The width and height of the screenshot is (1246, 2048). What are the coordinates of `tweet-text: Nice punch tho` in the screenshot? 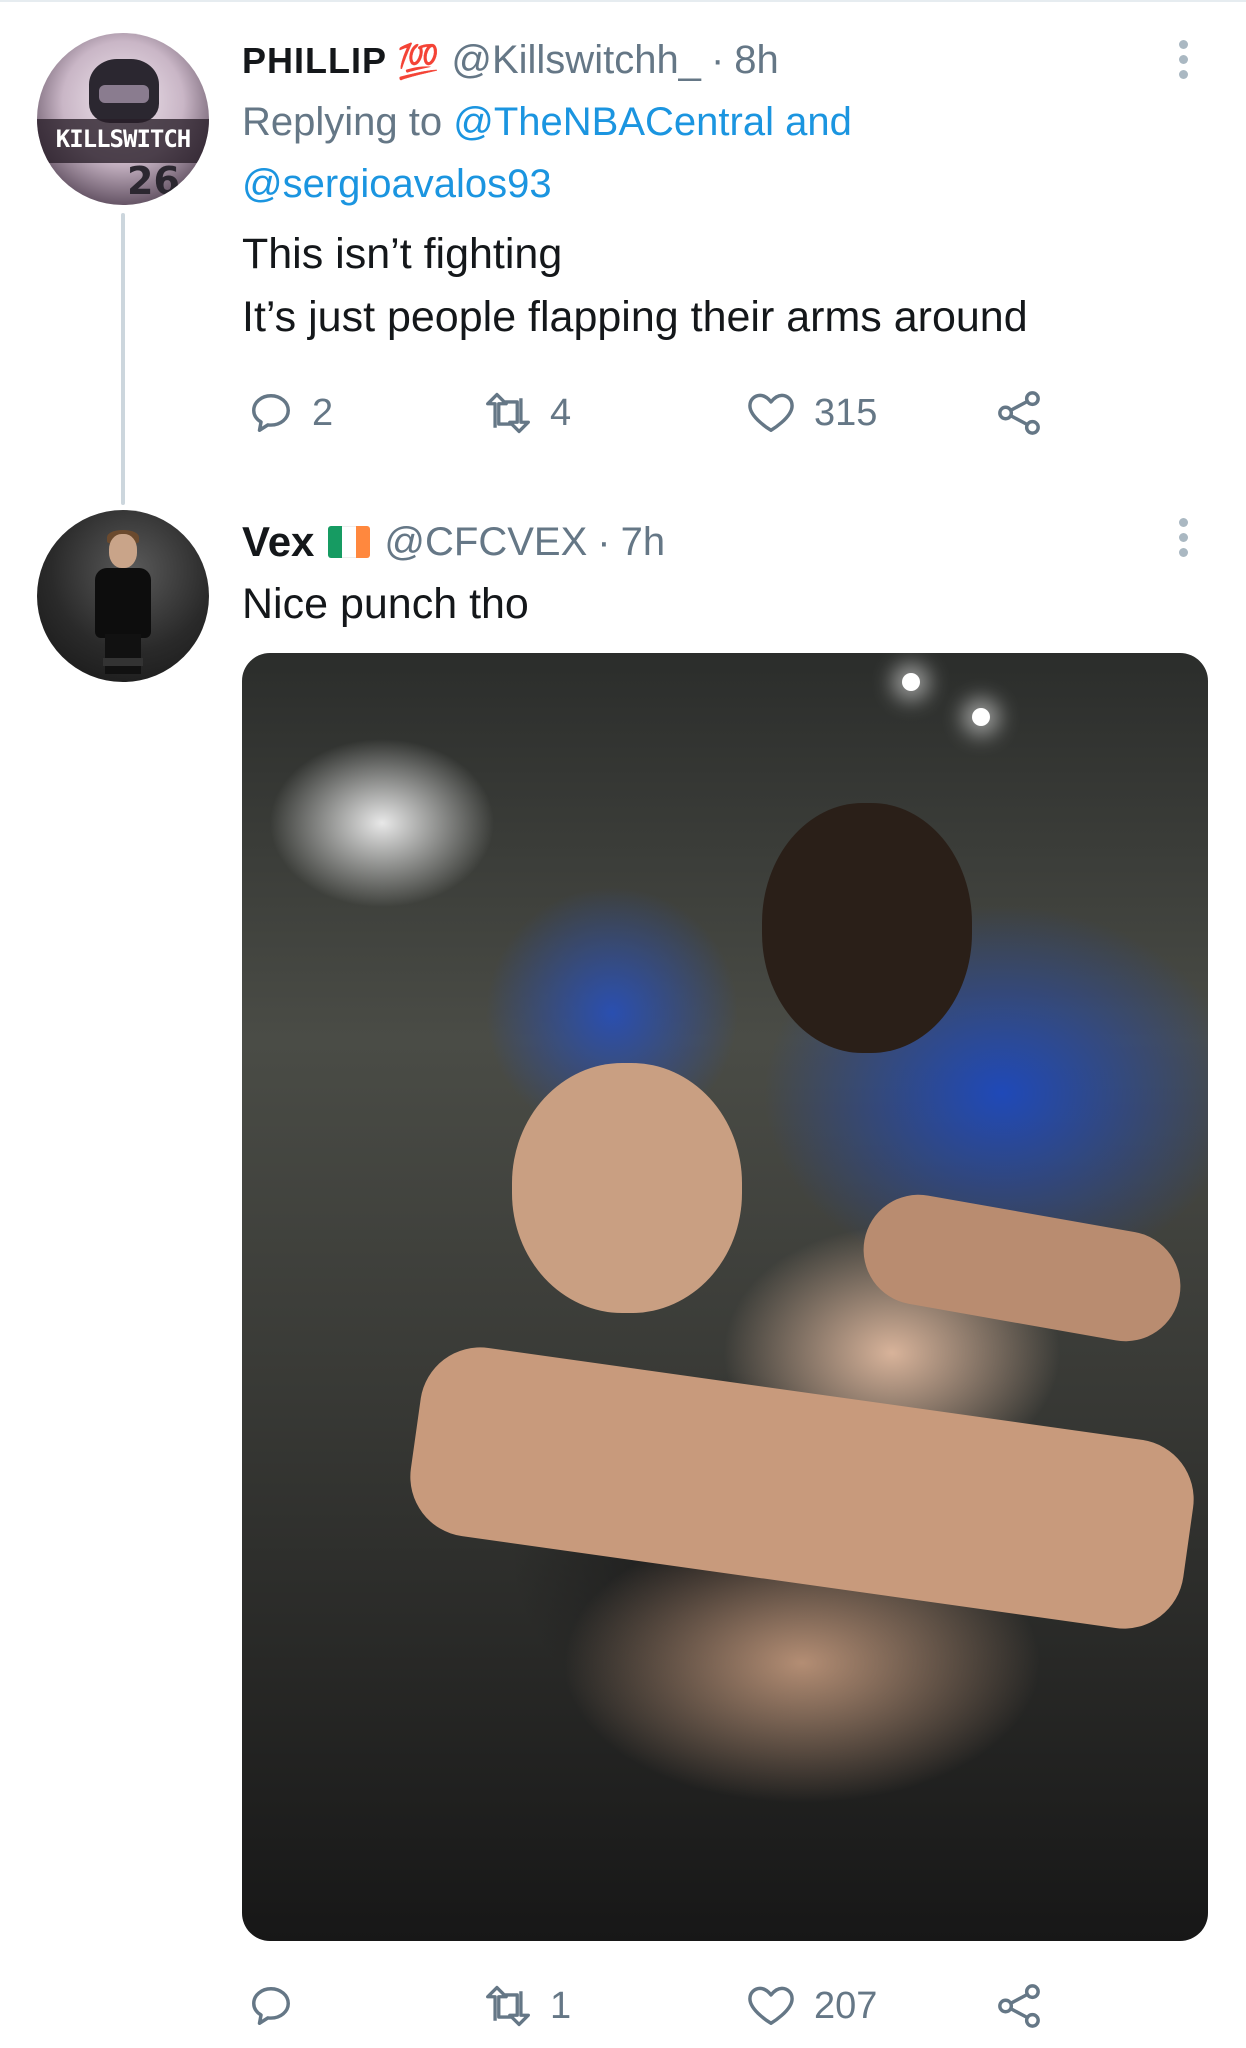 It's located at (385, 604).